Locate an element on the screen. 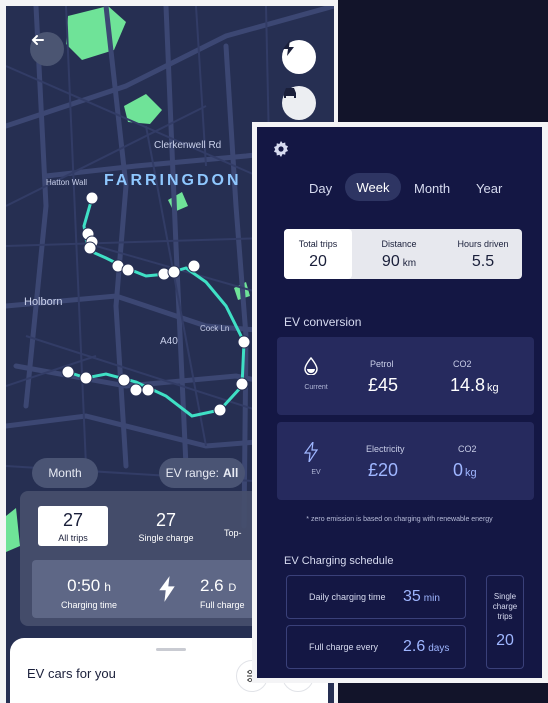  charging-time-value: 0:50 is located at coordinates (84, 585).